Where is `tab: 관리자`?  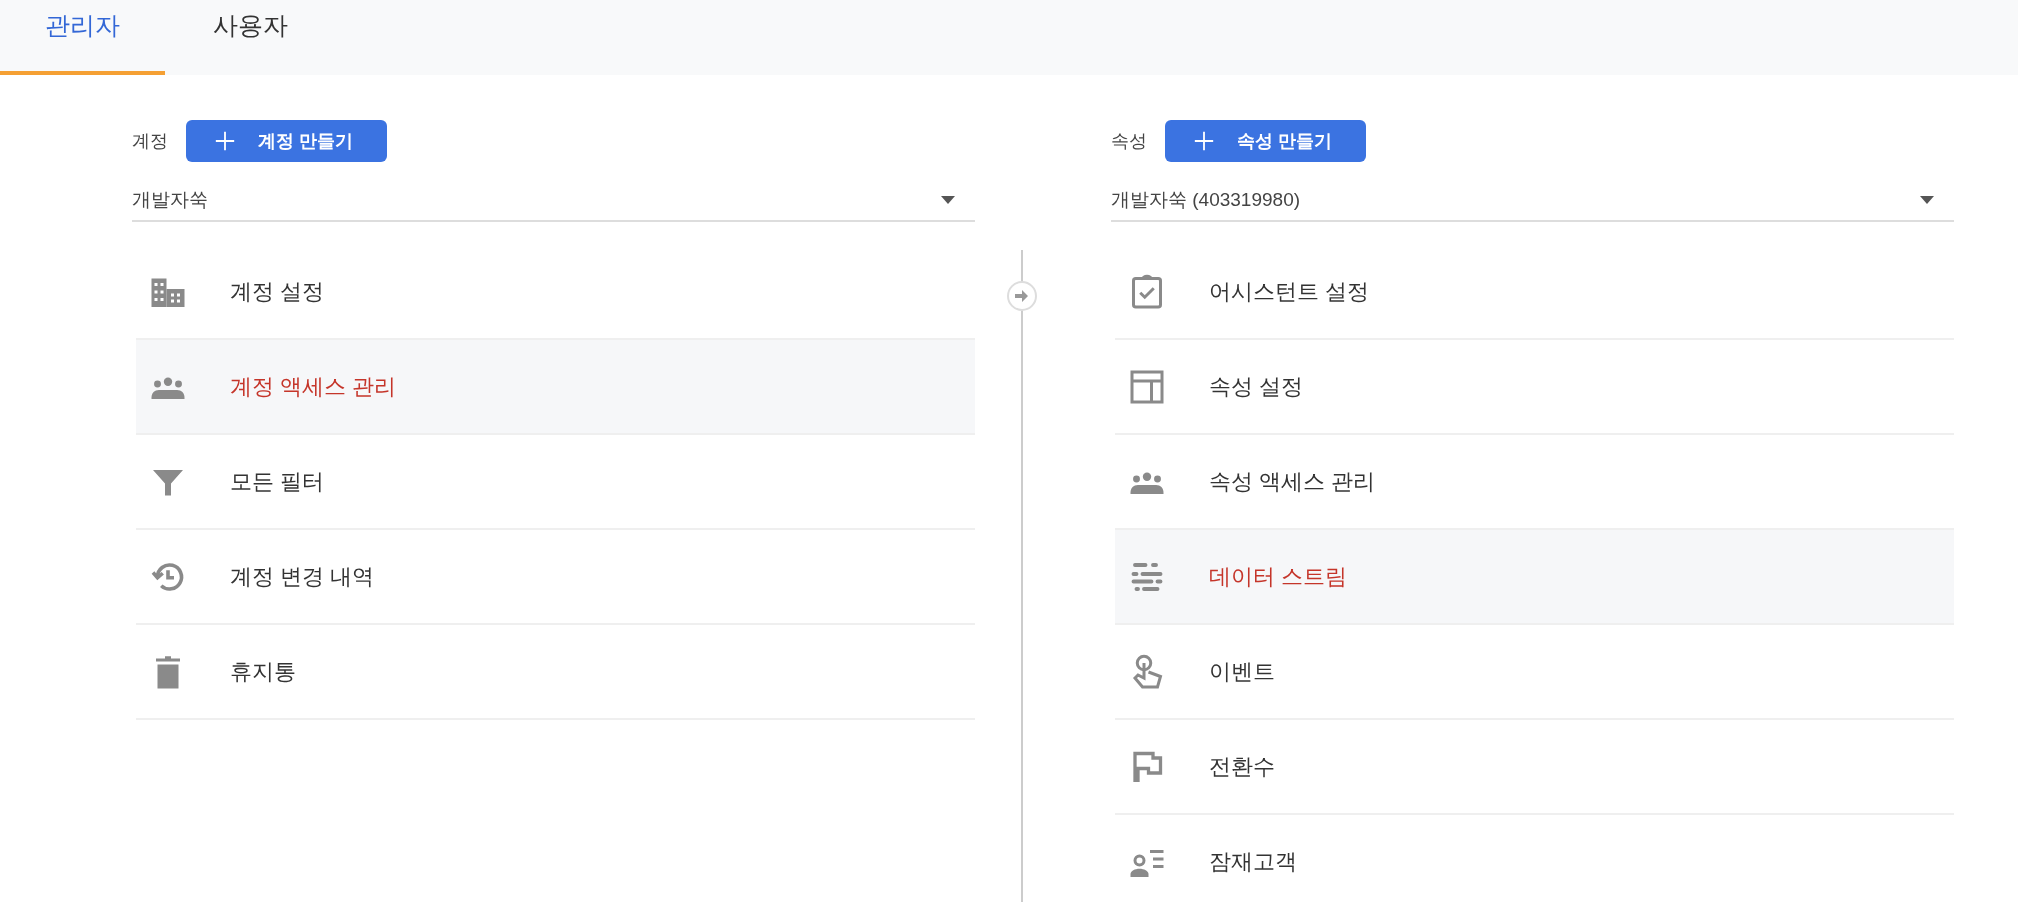 tab: 관리자 is located at coordinates (82, 37).